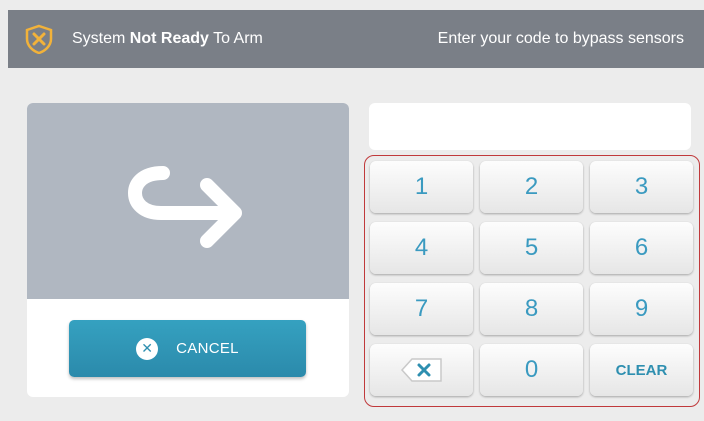  I want to click on clear-button: CLEAR, so click(641, 370).